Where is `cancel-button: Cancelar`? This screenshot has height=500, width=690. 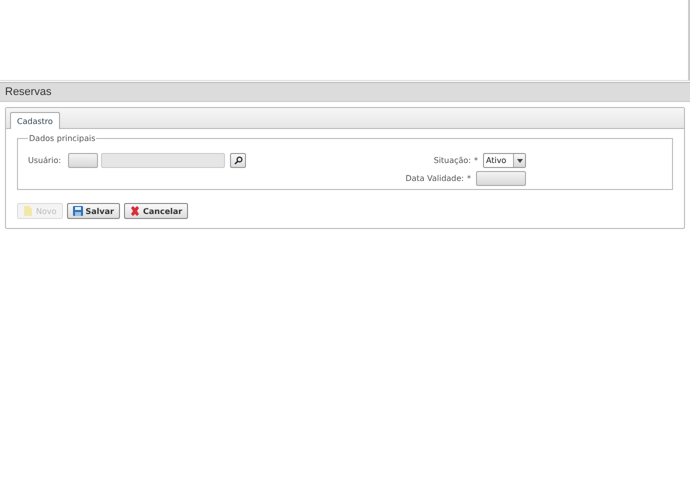
cancel-button: Cancelar is located at coordinates (156, 211).